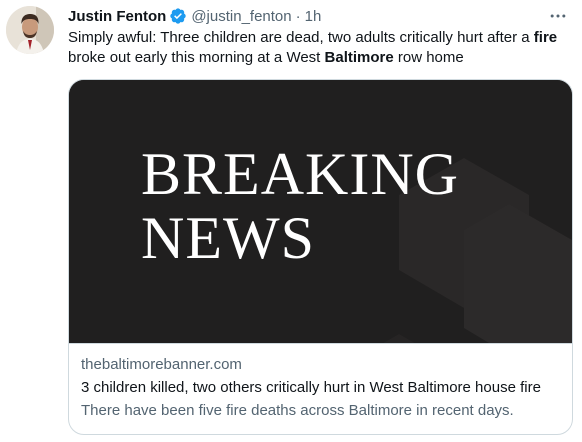 This screenshot has width=582, height=442. I want to click on tweet-header: Justin Fenton @justin_fenton · 1h, so click(194, 16).